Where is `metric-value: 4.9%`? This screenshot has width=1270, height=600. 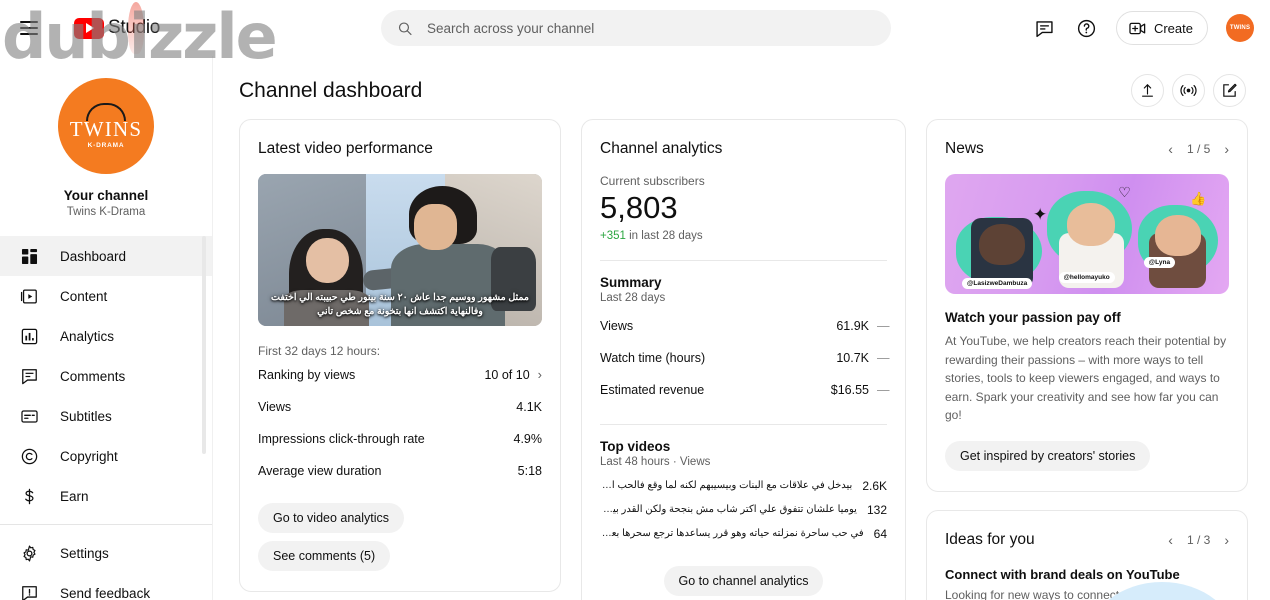 metric-value: 4.9% is located at coordinates (528, 439).